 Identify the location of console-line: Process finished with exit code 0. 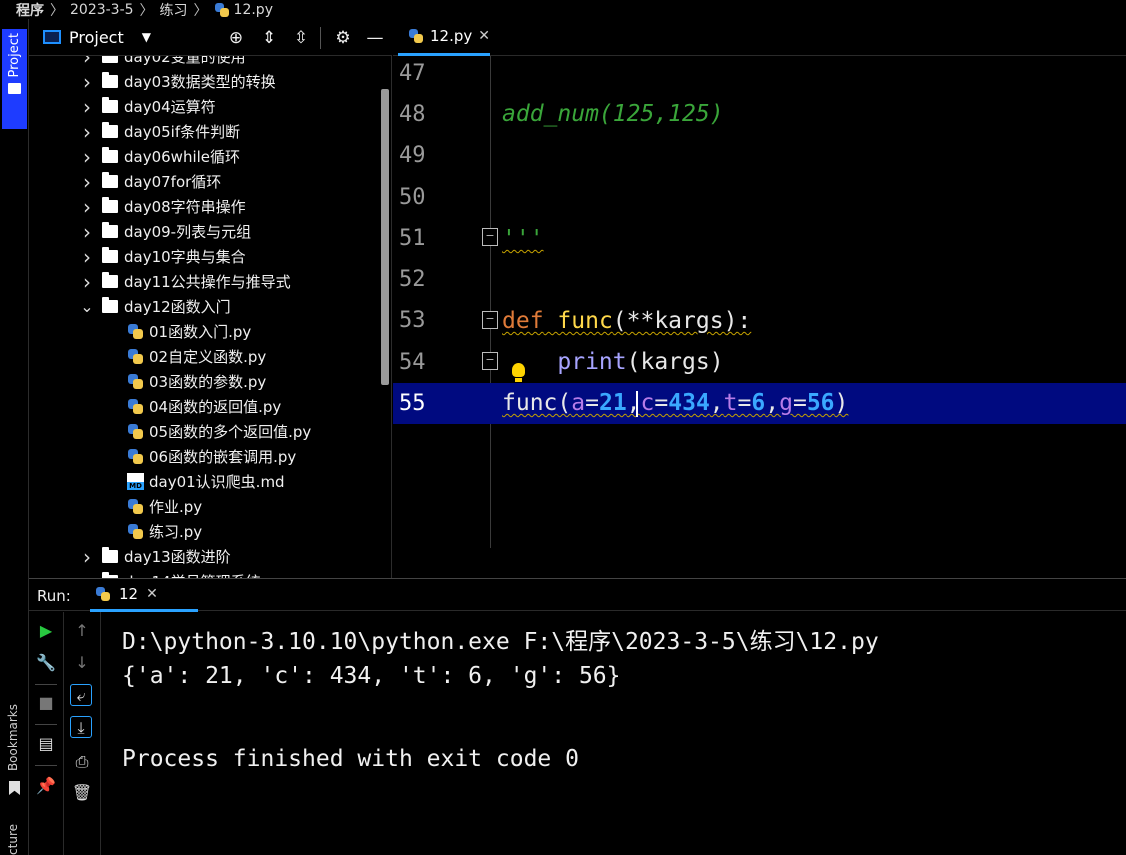
(350, 759).